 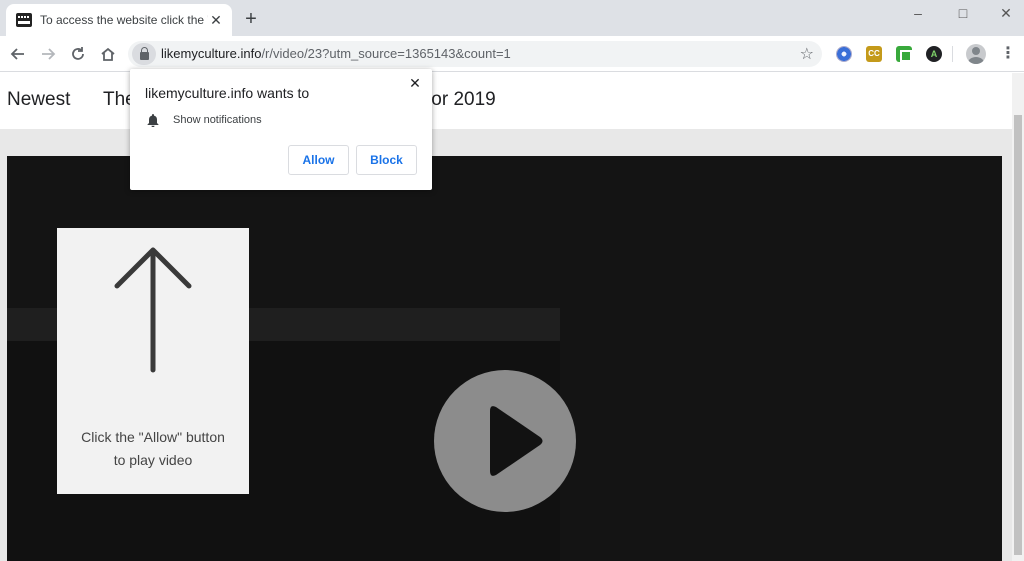 I want to click on tab-title: To access the website click the "A, so click(x=124, y=20).